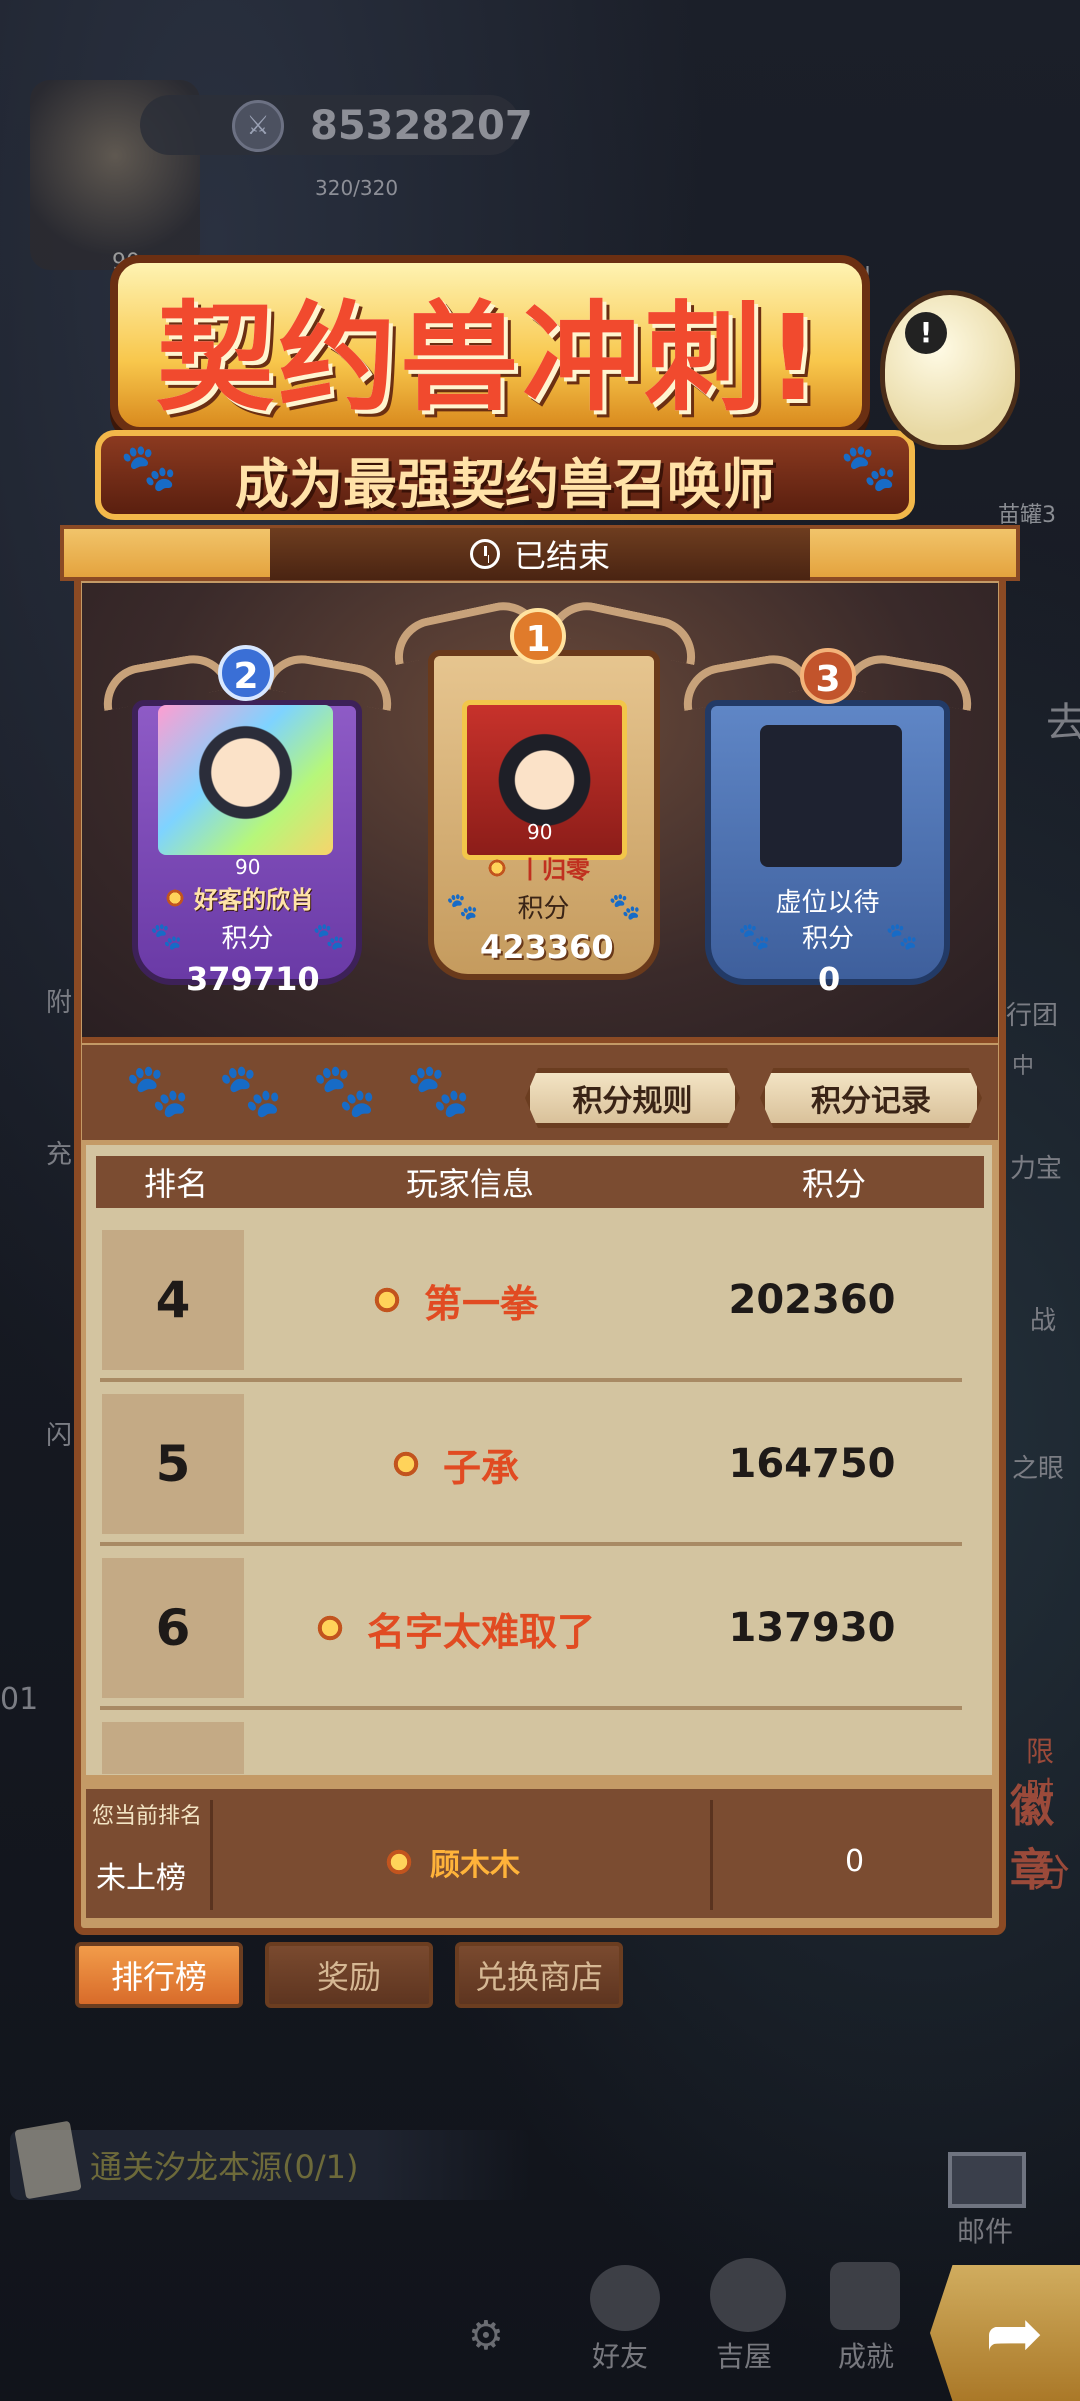 This screenshot has width=1080, height=2401. What do you see at coordinates (812, 1628) in the screenshot?
I see `score-cell: 137930` at bounding box center [812, 1628].